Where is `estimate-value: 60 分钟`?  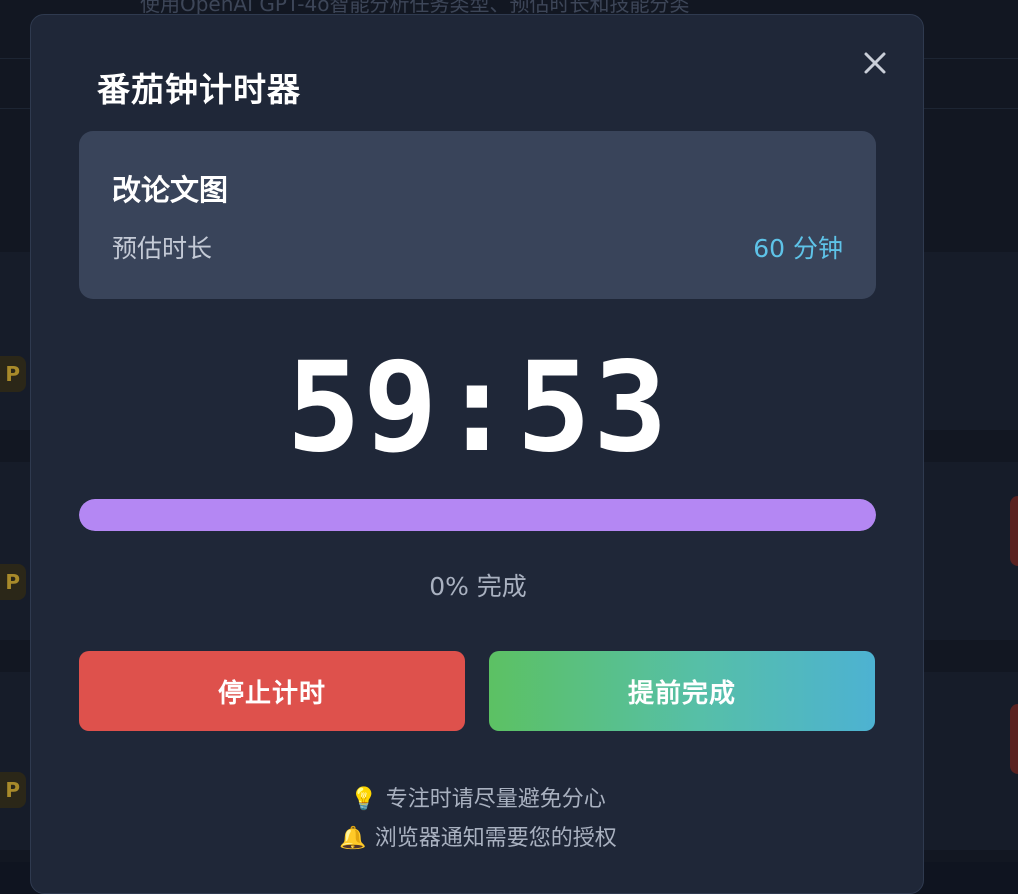 estimate-value: 60 分钟 is located at coordinates (798, 247).